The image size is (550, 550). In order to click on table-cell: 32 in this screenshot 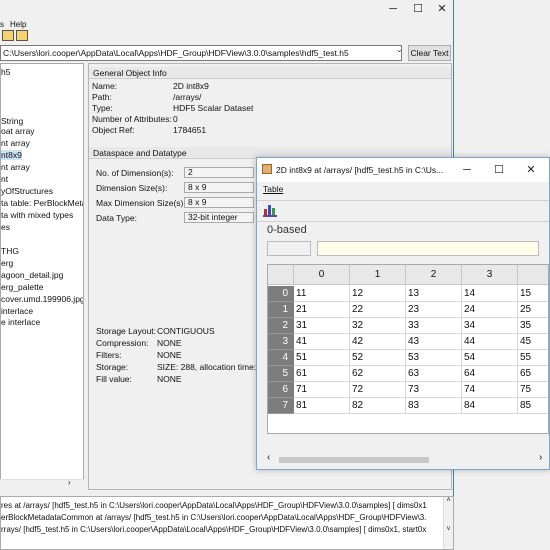, I will do `click(378, 326)`.